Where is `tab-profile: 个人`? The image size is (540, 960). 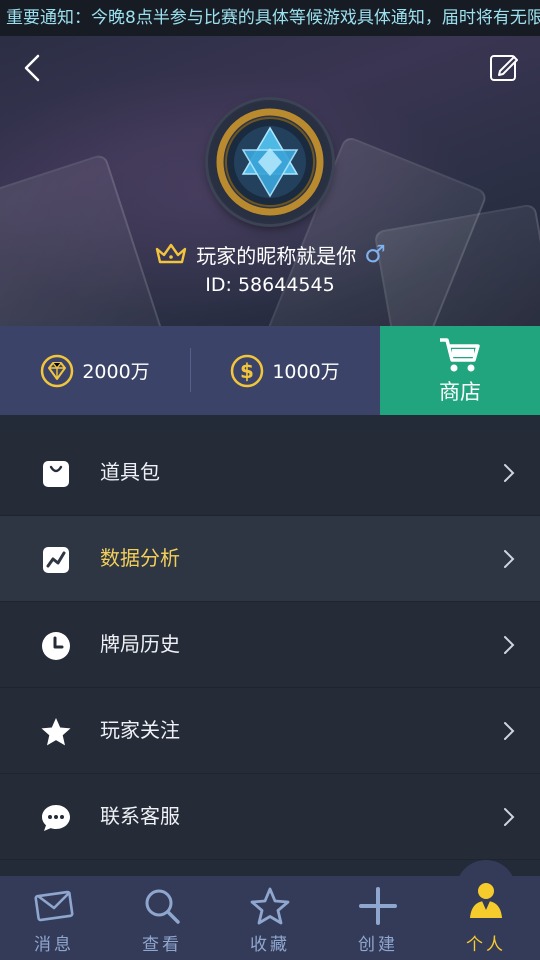 tab-profile: 个人 is located at coordinates (486, 918).